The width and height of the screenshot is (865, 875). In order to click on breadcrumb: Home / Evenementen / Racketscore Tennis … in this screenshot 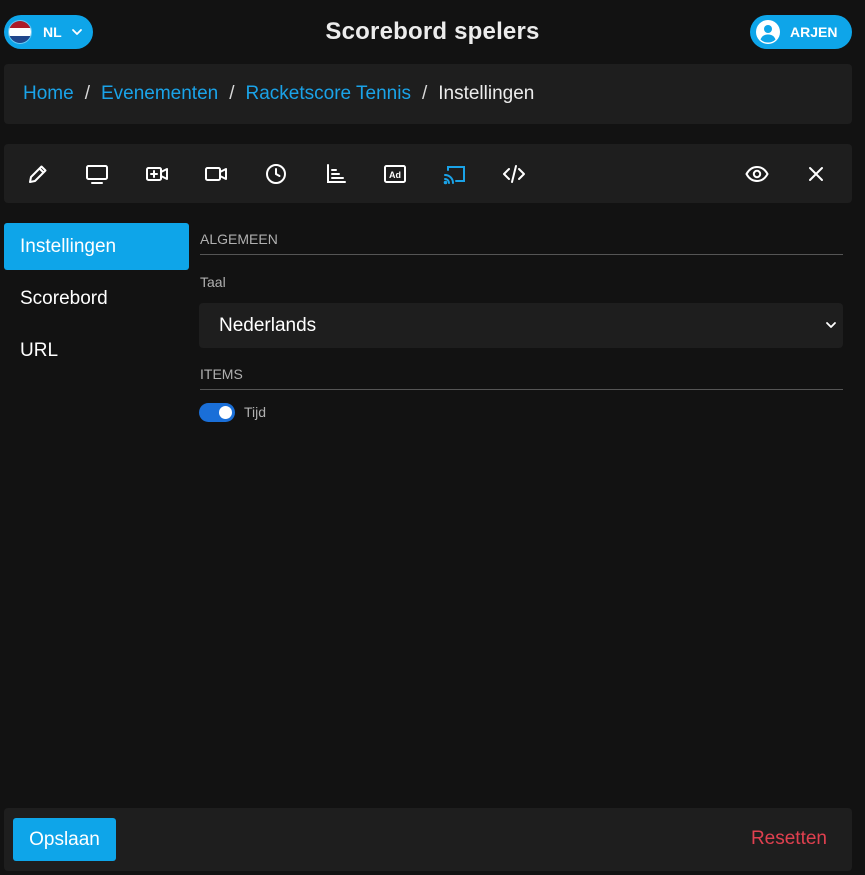, I will do `click(428, 94)`.